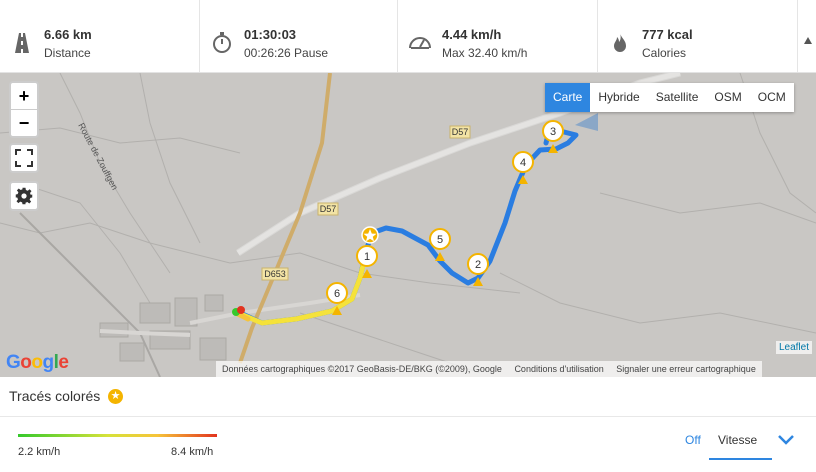 The image size is (816, 472). What do you see at coordinates (786, 440) in the screenshot?
I see `chevron-down-icon` at bounding box center [786, 440].